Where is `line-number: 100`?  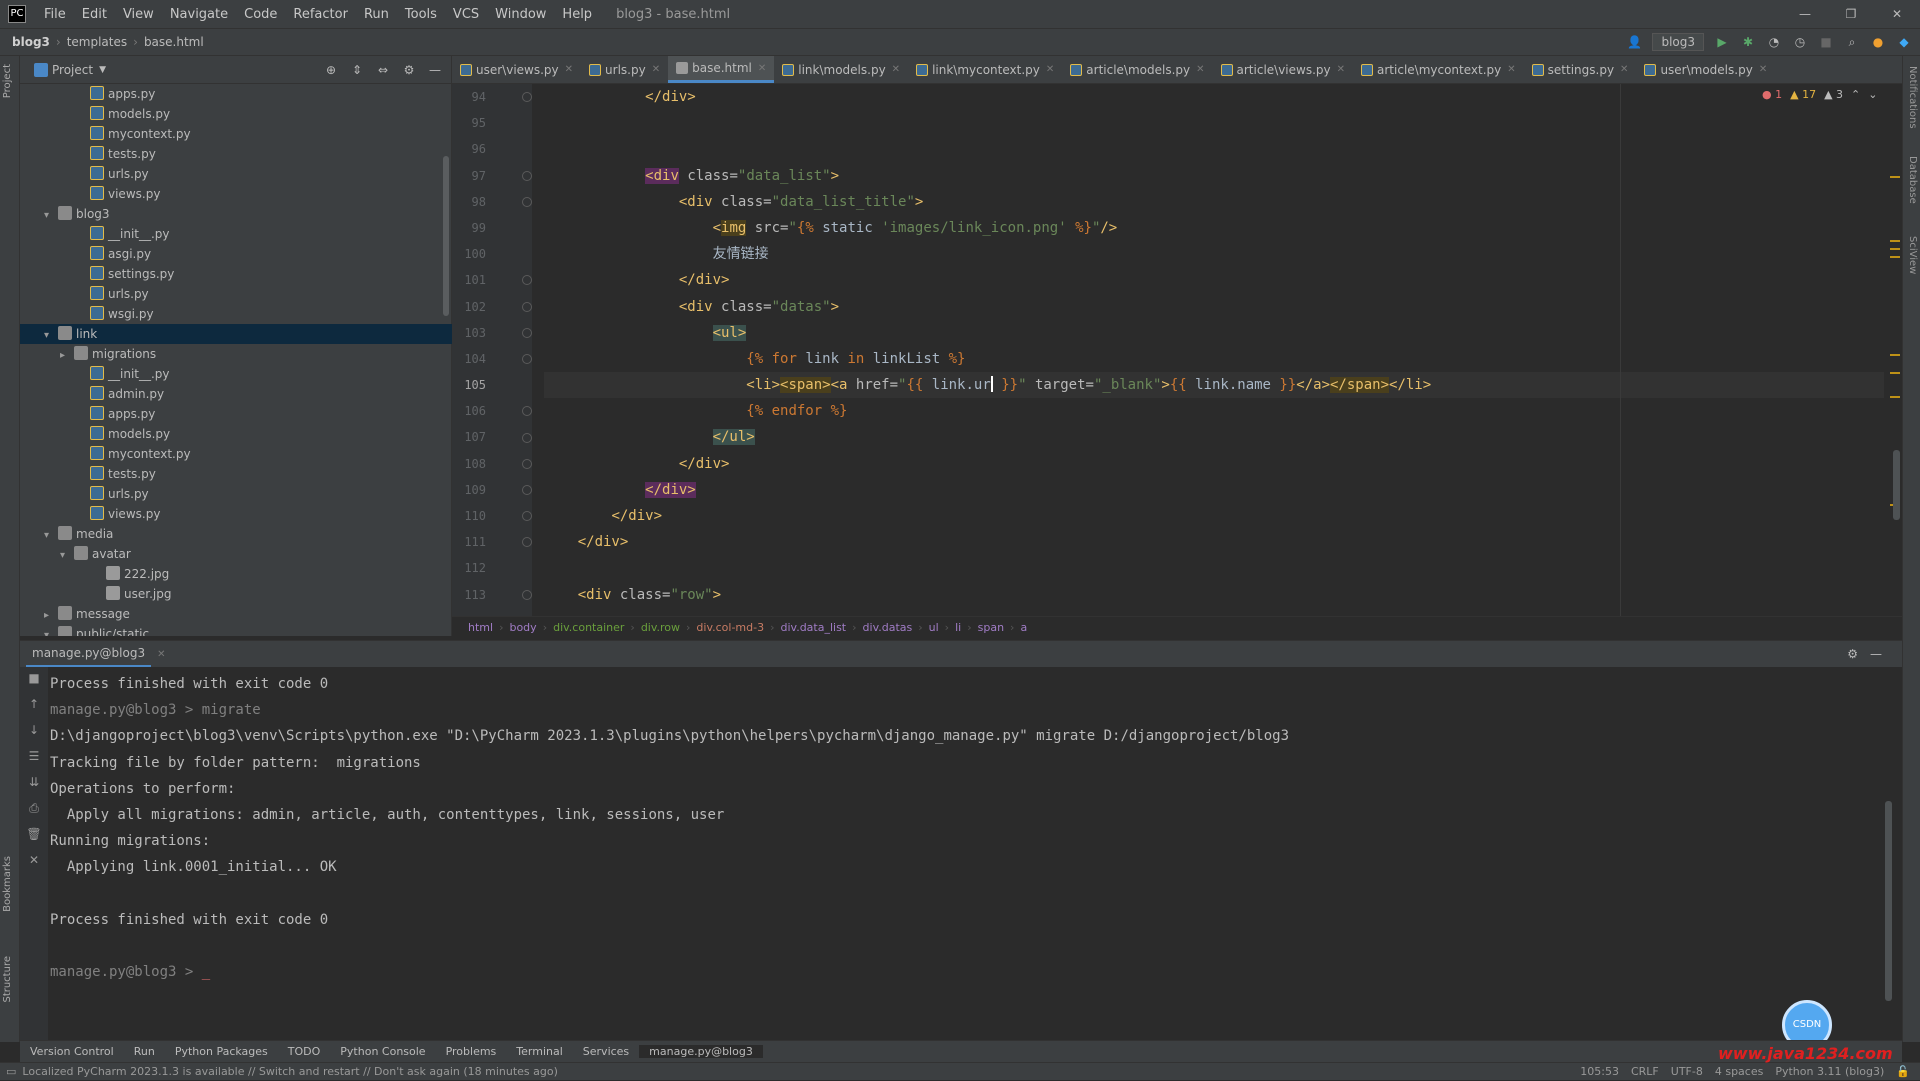
line-number: 100 is located at coordinates (472, 254).